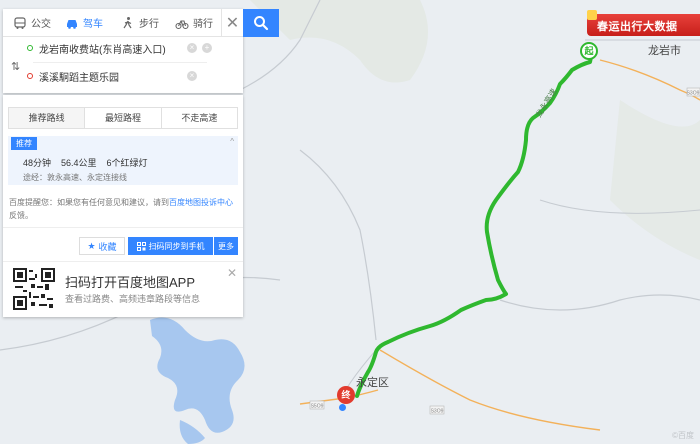  I want to click on more-button: 更多, so click(226, 246).